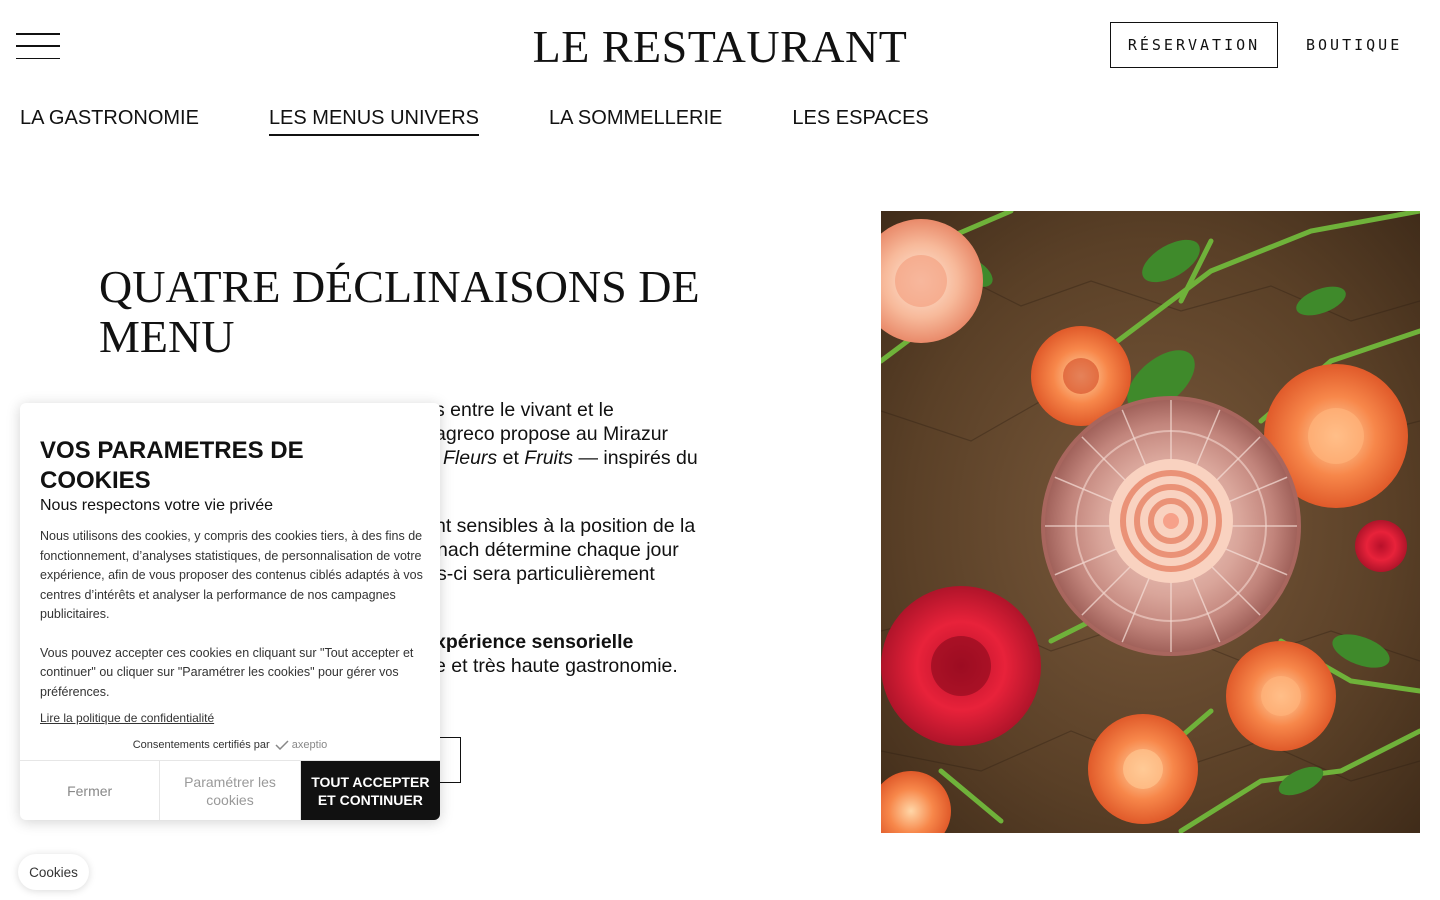 The image size is (1440, 900). I want to click on paragraph-text: — inspirés du, so click(635, 458).